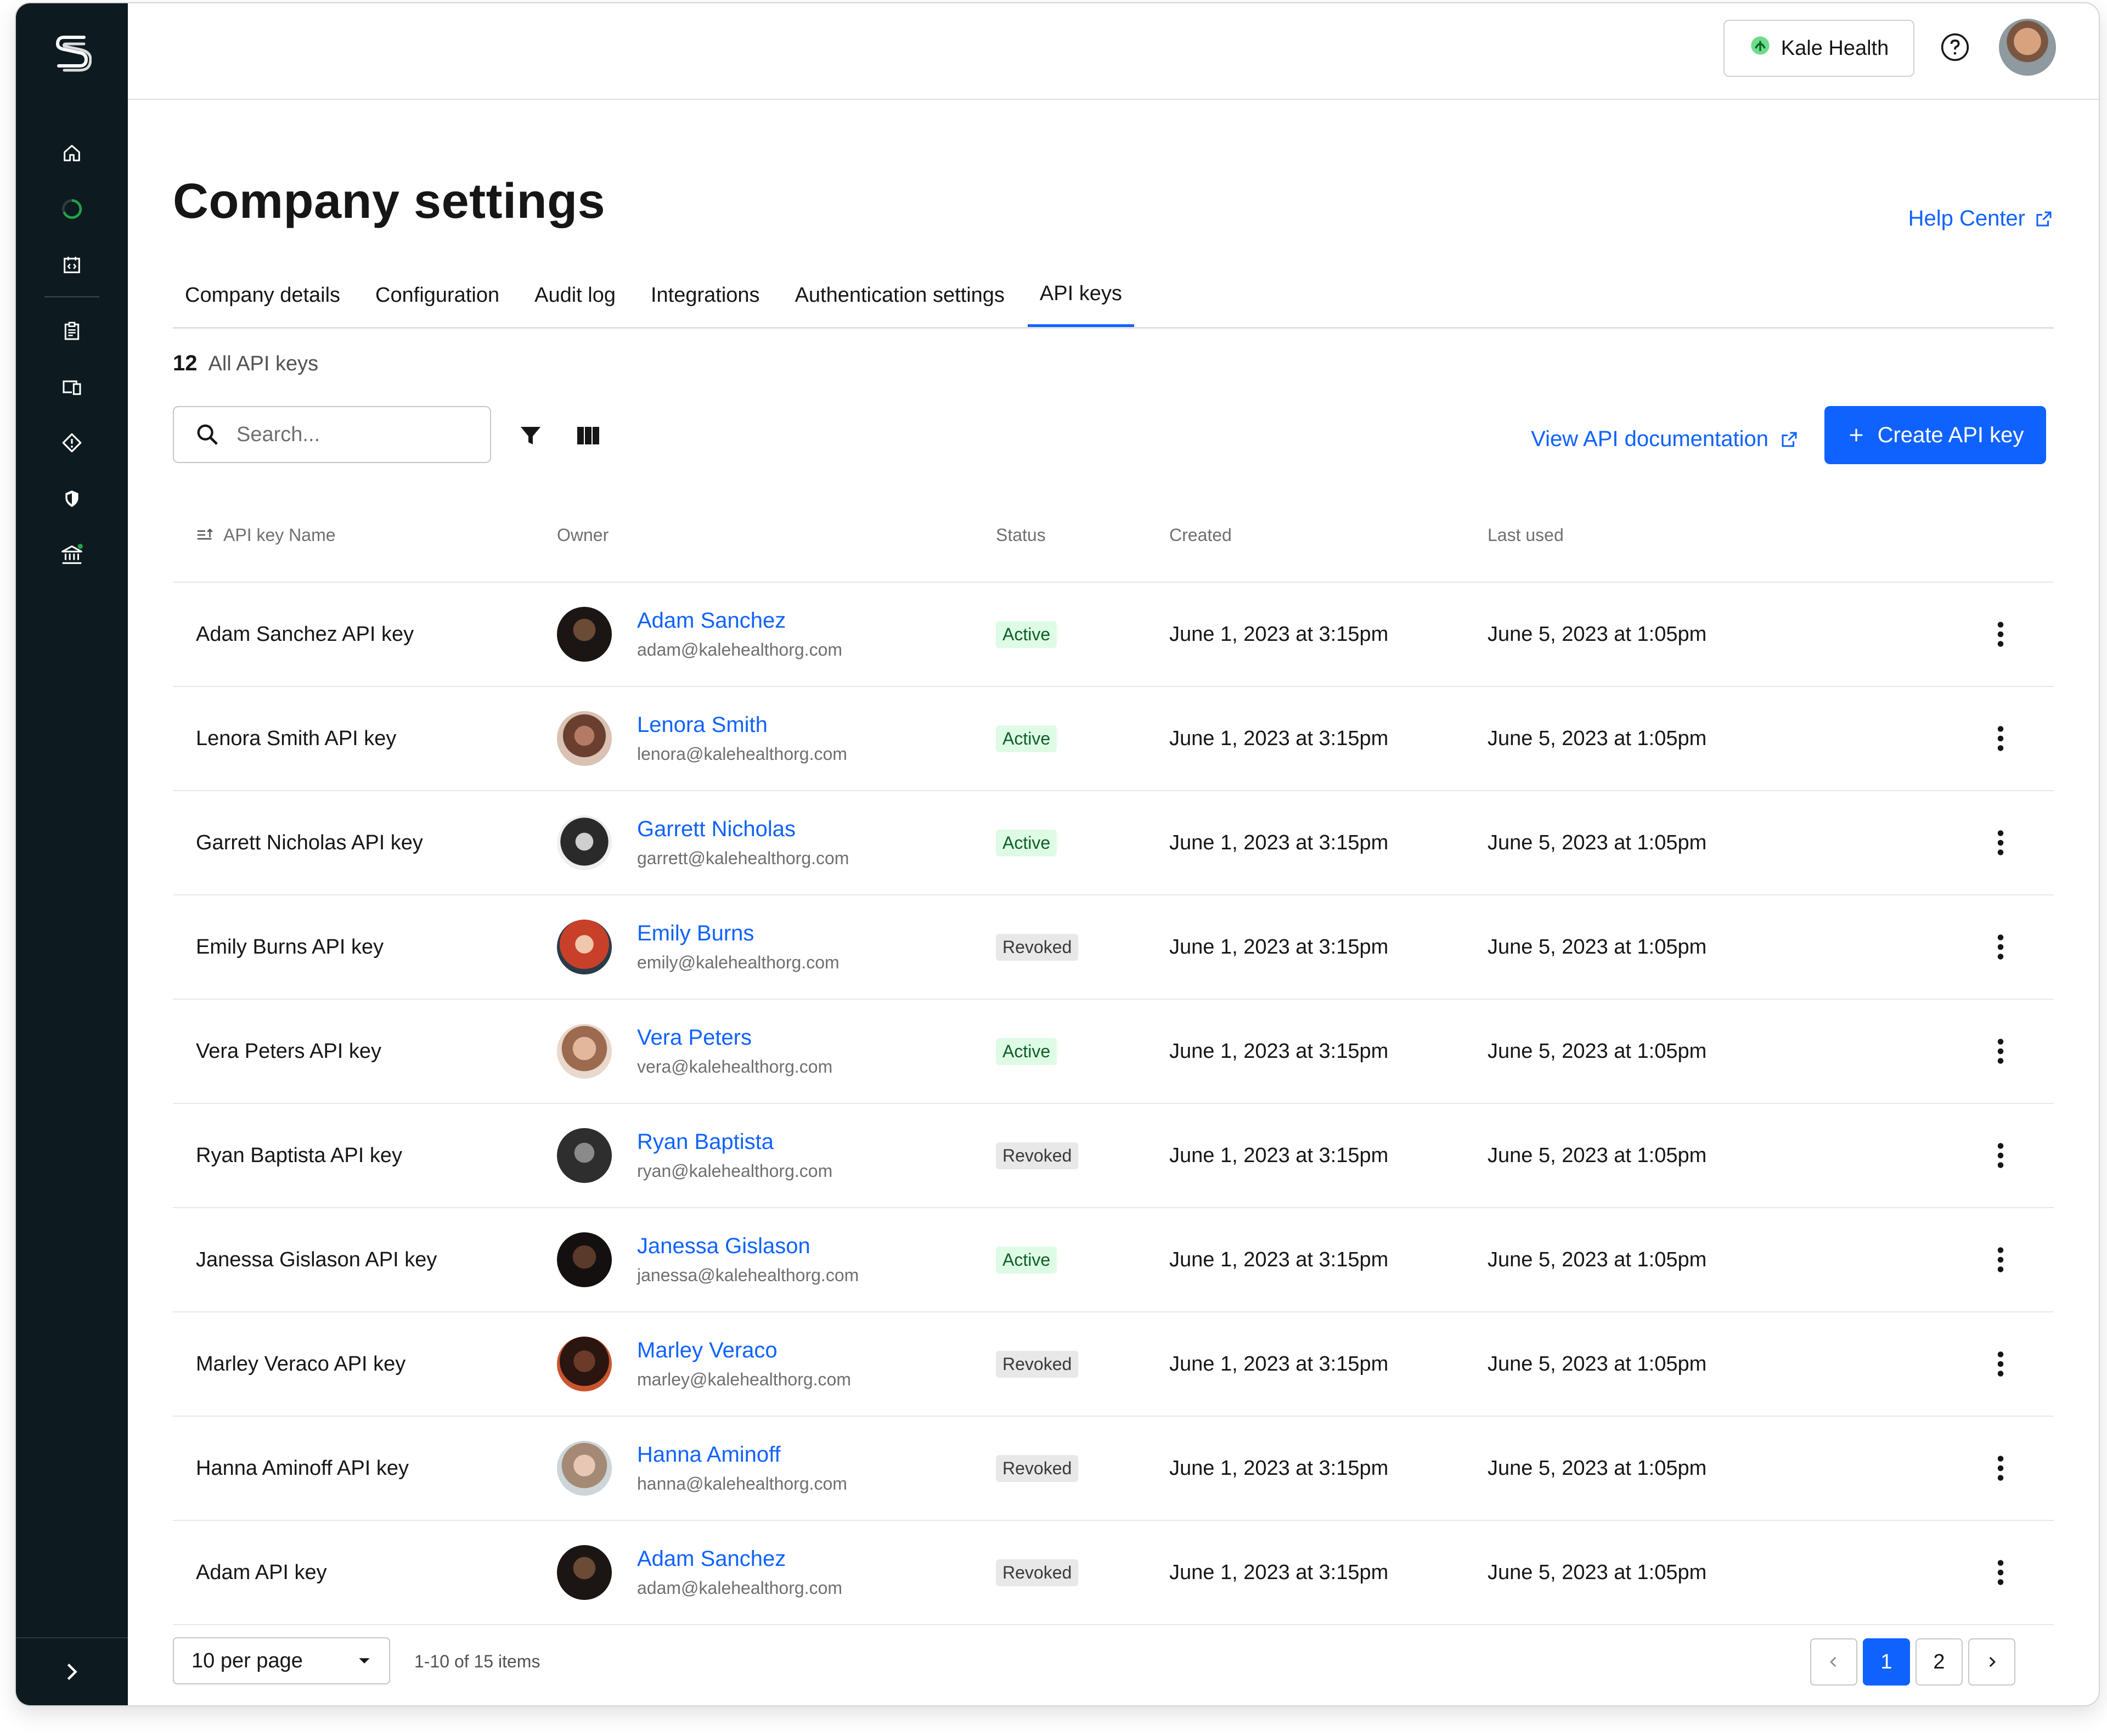 This screenshot has width=2107, height=1736. I want to click on home-icon, so click(72, 153).